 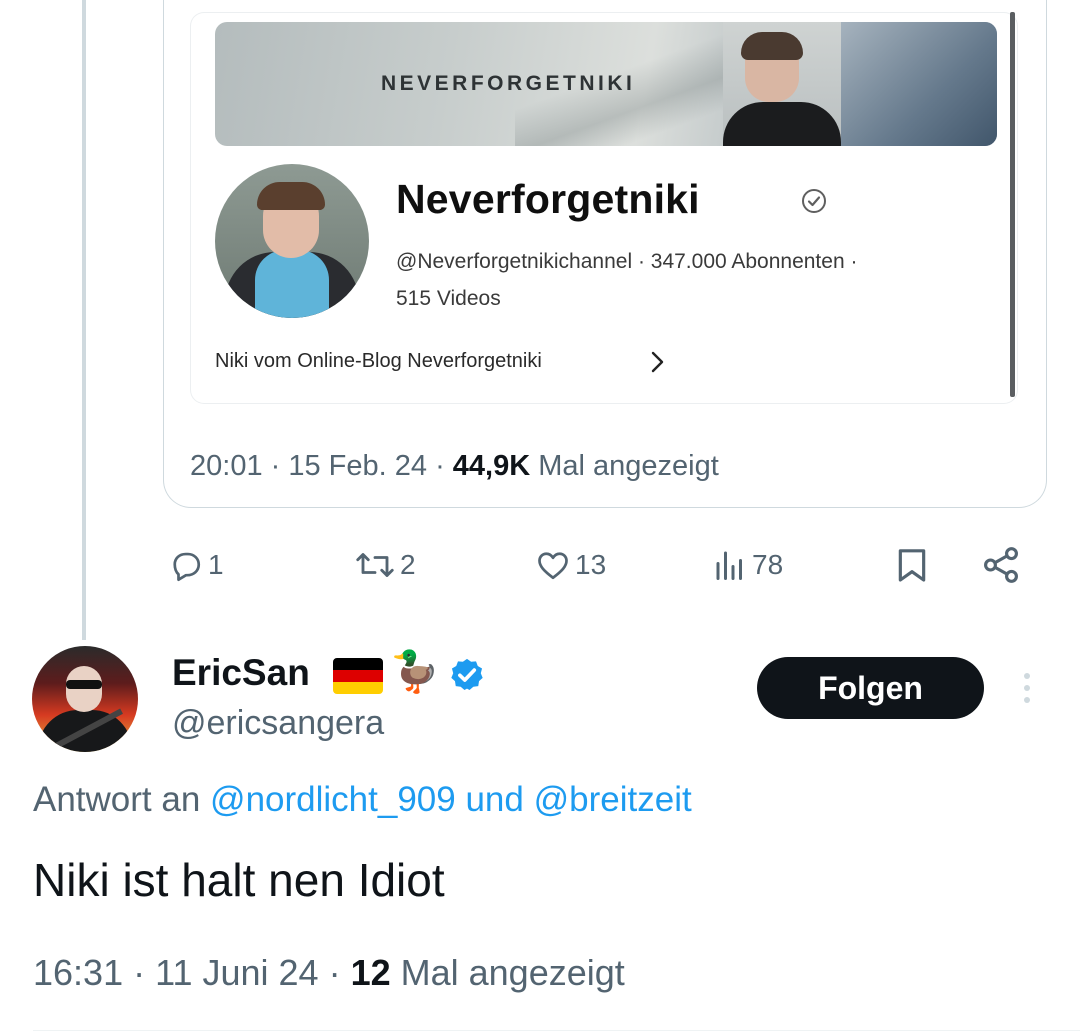 I want to click on views-button: 78, so click(x=747, y=565).